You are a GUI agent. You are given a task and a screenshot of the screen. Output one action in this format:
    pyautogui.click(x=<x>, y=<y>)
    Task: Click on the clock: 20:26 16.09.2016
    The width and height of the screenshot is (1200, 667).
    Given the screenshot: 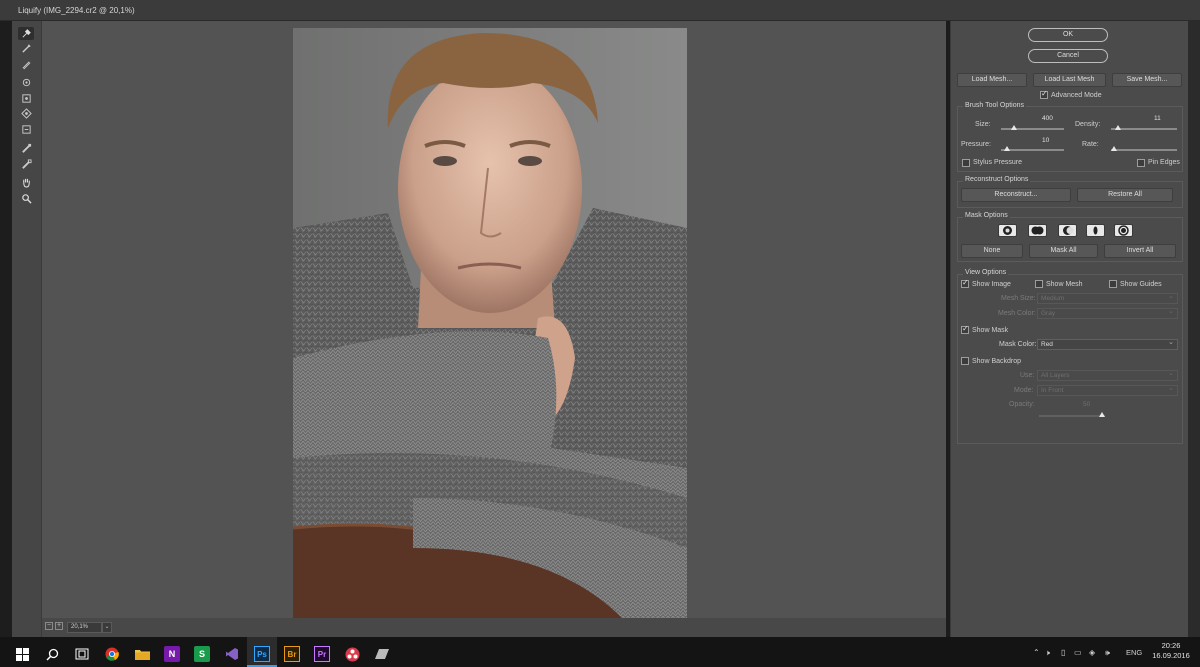 What is the action you would take?
    pyautogui.click(x=1171, y=651)
    